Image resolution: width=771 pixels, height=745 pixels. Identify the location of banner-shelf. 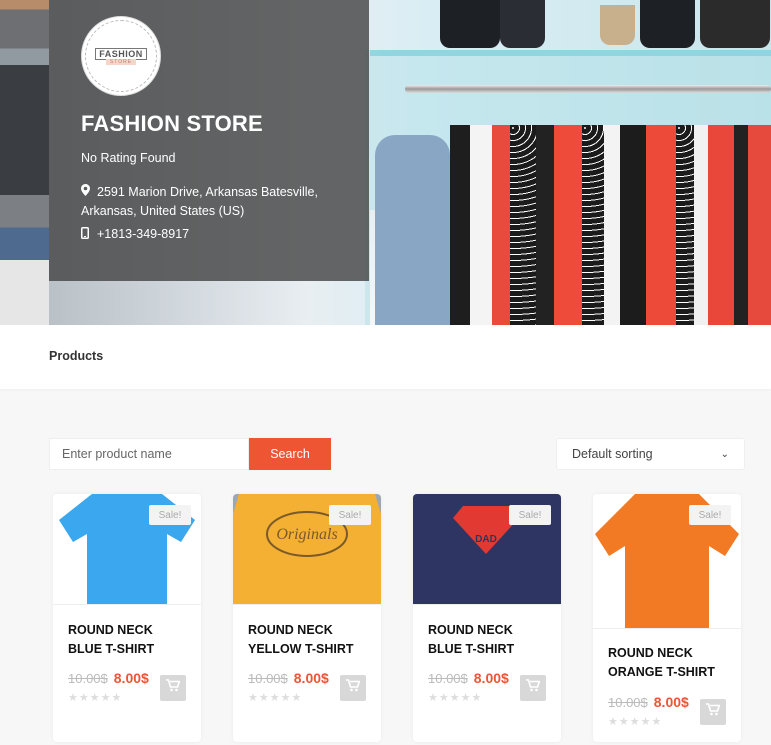
(570, 53).